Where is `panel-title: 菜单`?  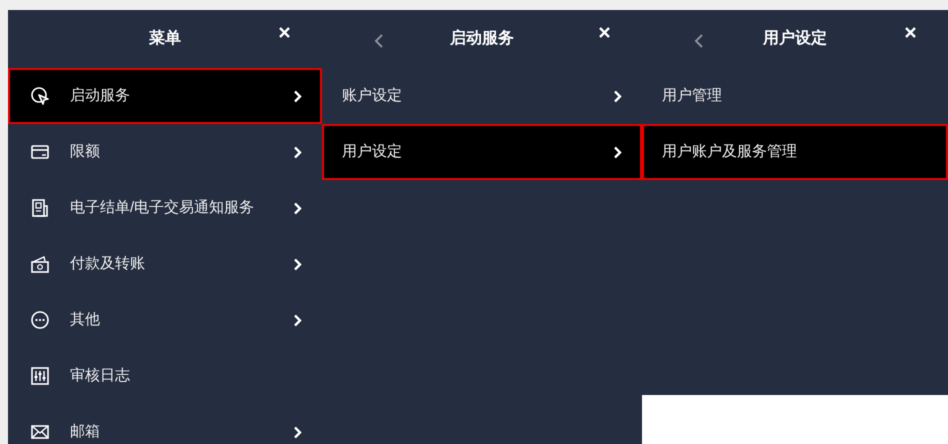 panel-title: 菜单 is located at coordinates (165, 38).